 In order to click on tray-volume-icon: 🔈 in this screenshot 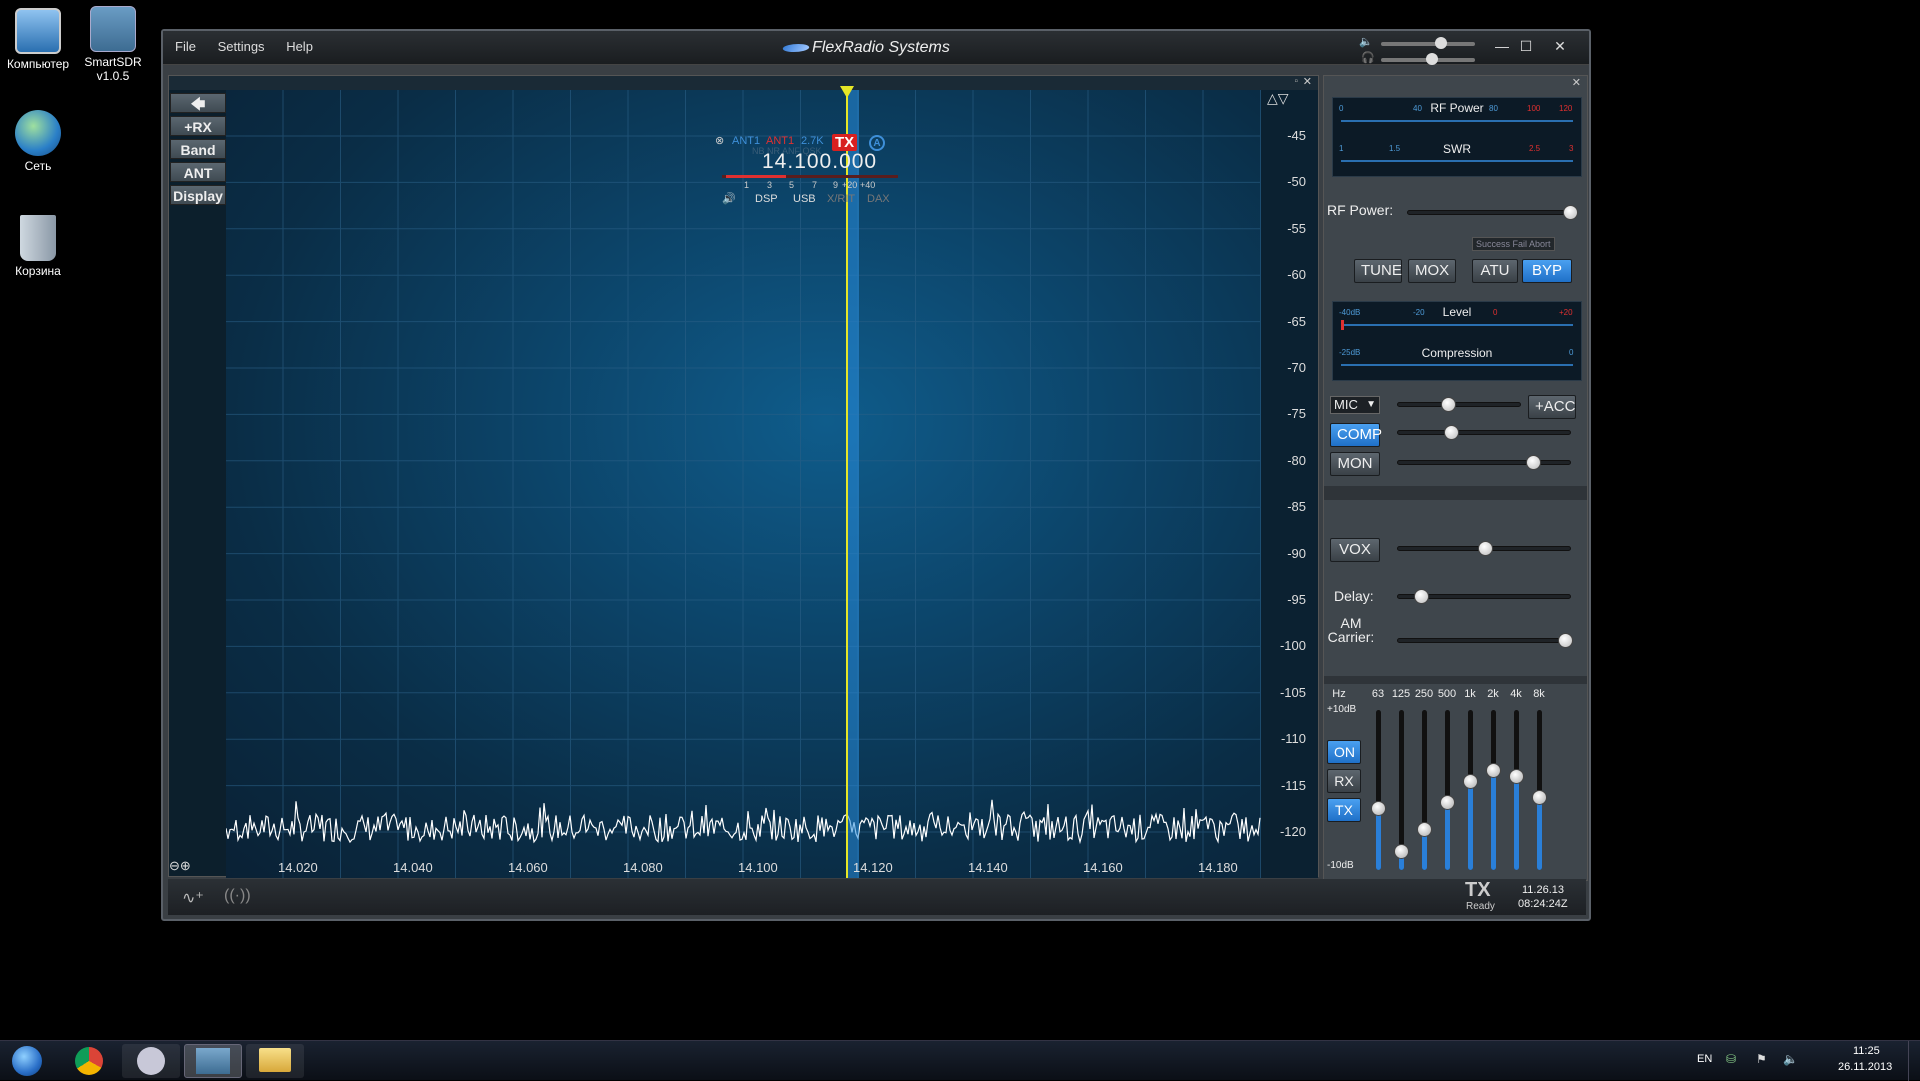, I will do `click(1790, 1059)`.